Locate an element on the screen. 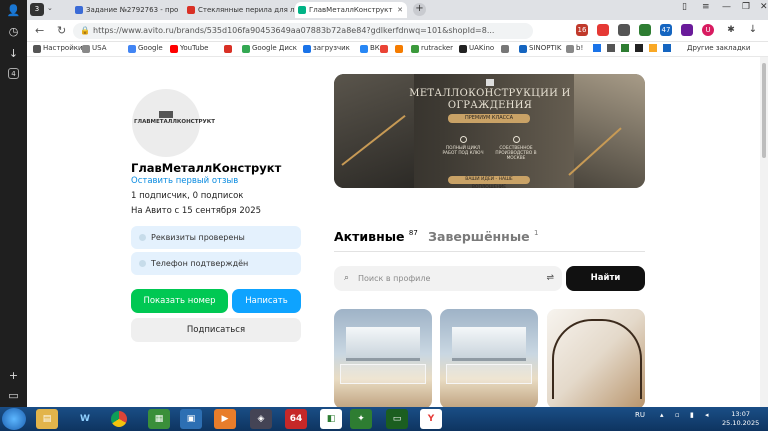 The height and width of the screenshot is (431, 768). folder-icon is located at coordinates (86, 49).